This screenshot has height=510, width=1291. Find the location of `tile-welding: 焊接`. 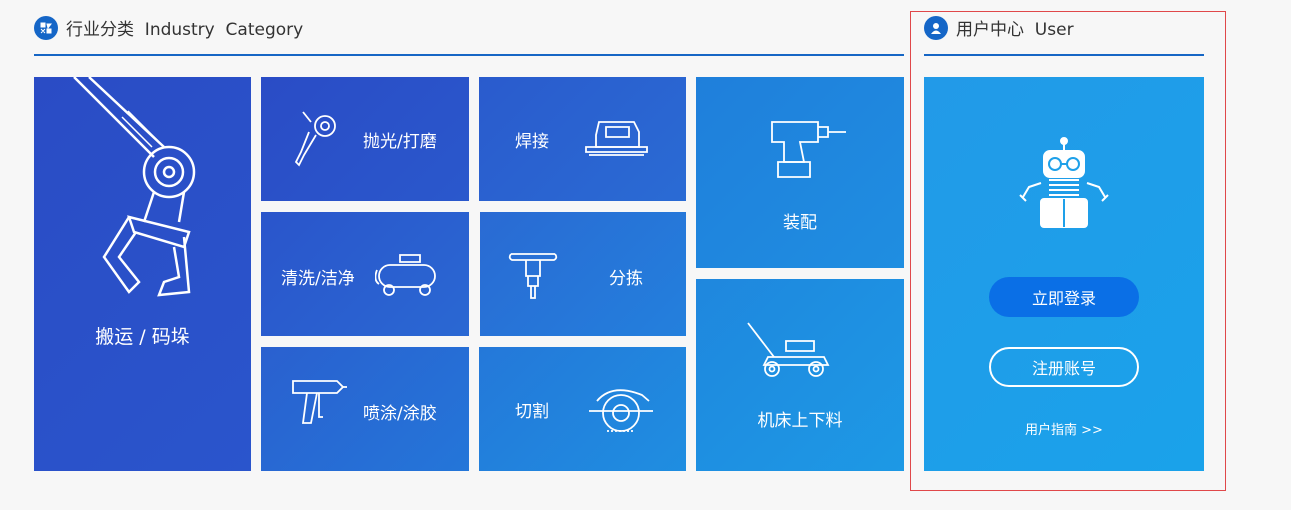

tile-welding: 焊接 is located at coordinates (582, 139).